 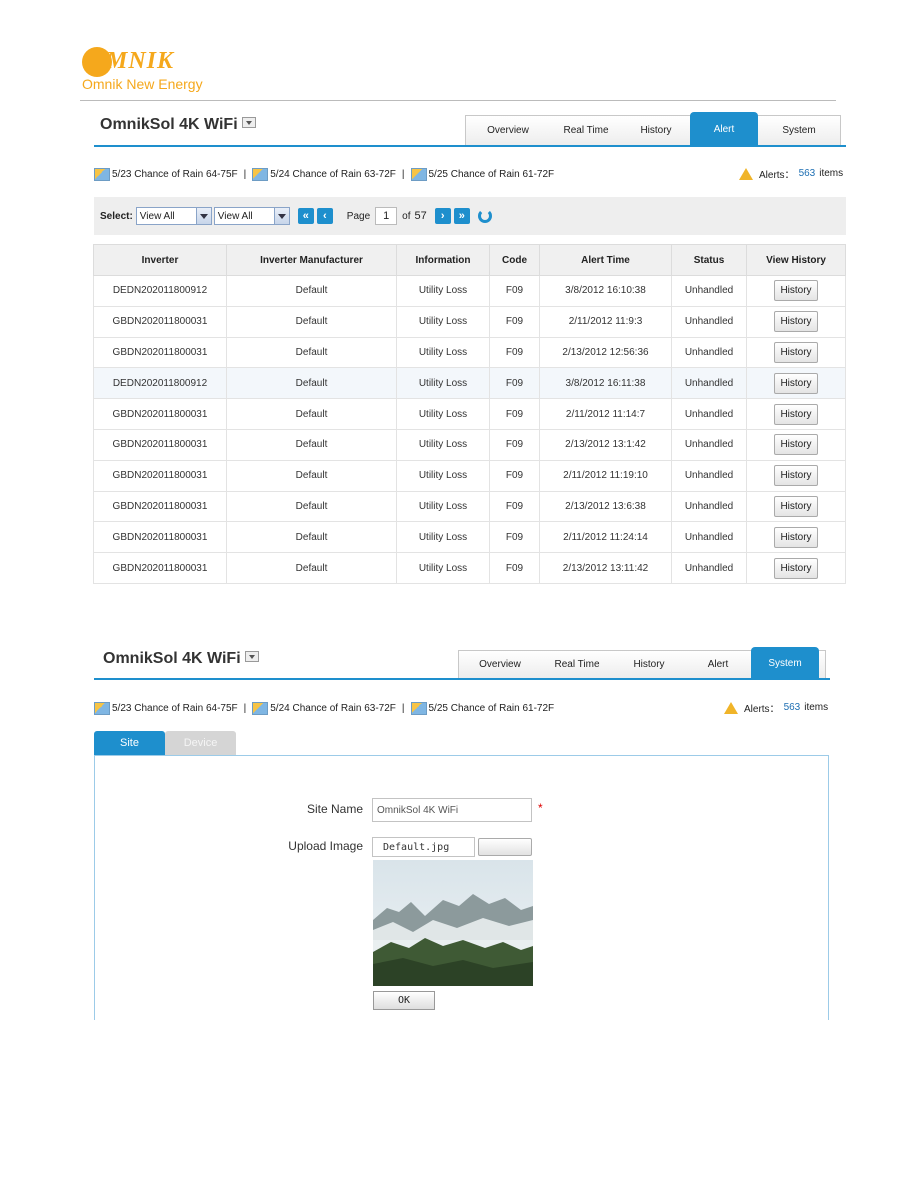 I want to click on subtab-site: Site, so click(x=129, y=743).